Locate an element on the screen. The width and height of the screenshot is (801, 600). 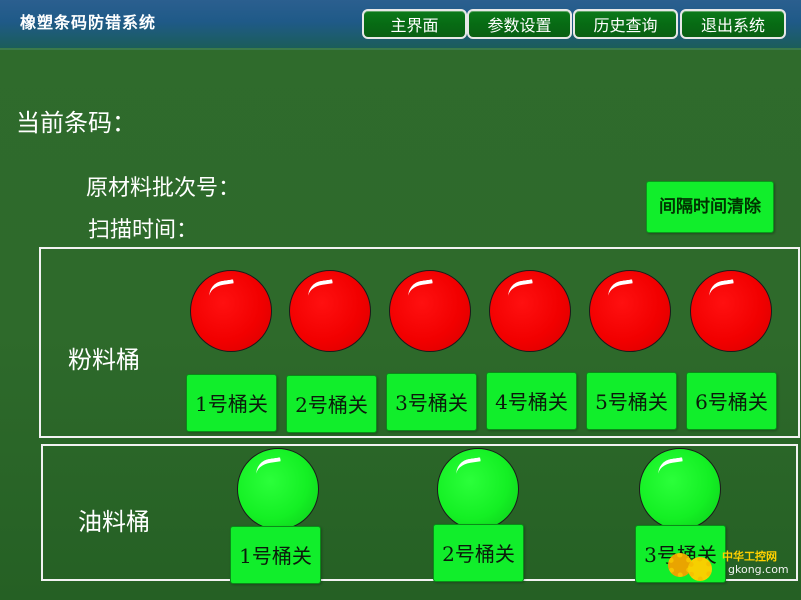
oil-bin-1-lamp is located at coordinates (278, 489).